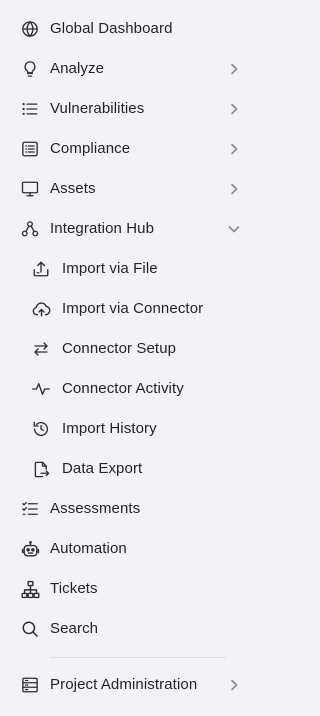 The width and height of the screenshot is (320, 716). What do you see at coordinates (41, 429) in the screenshot?
I see `history-icon` at bounding box center [41, 429].